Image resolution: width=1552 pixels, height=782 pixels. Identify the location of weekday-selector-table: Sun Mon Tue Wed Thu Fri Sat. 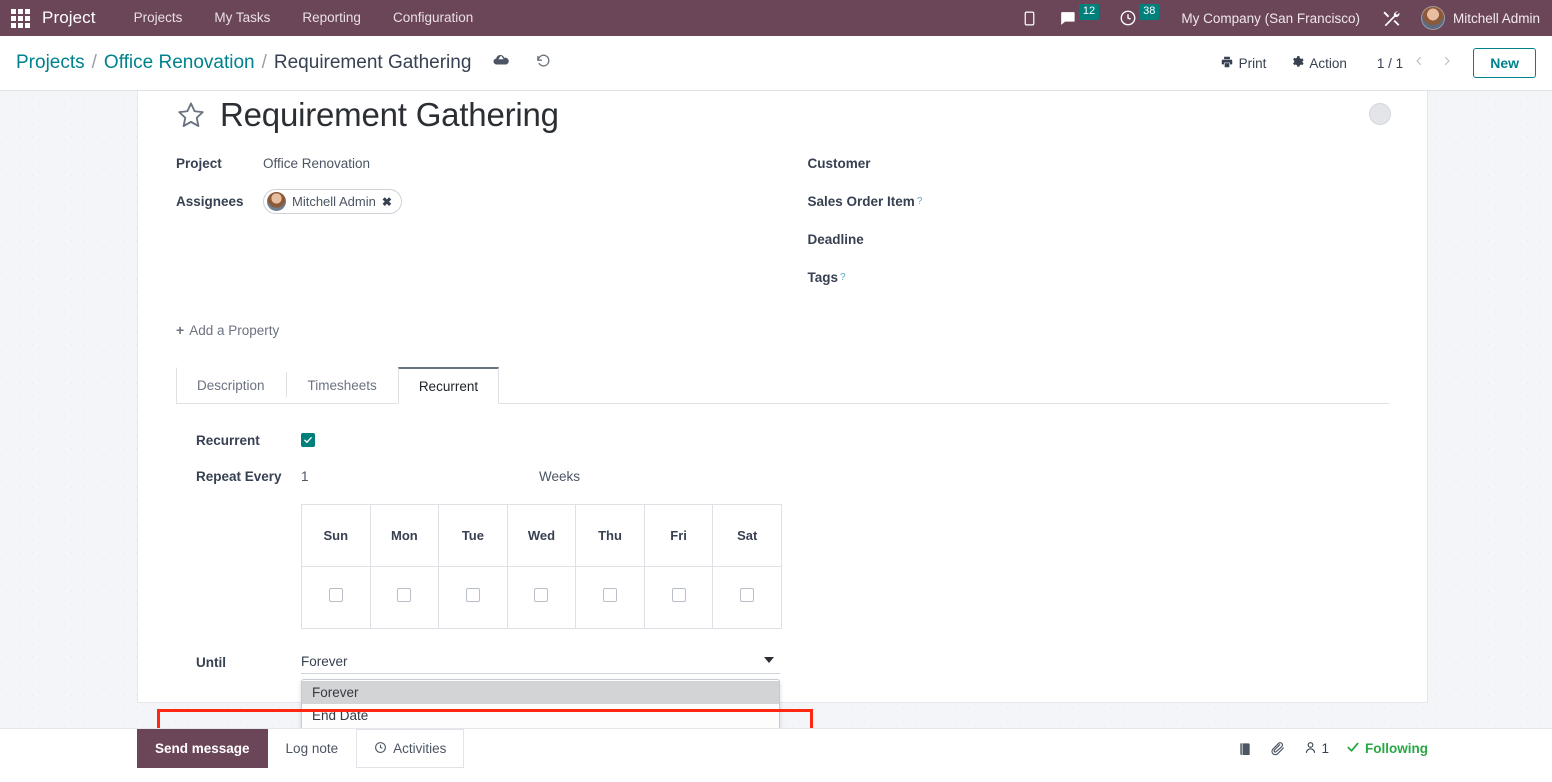
(541, 566).